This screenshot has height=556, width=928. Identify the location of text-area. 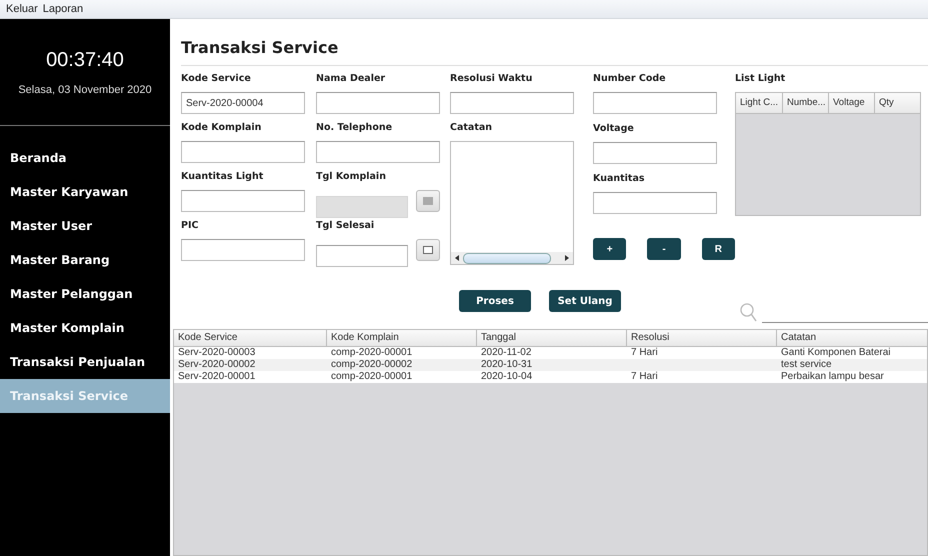
(512, 203).